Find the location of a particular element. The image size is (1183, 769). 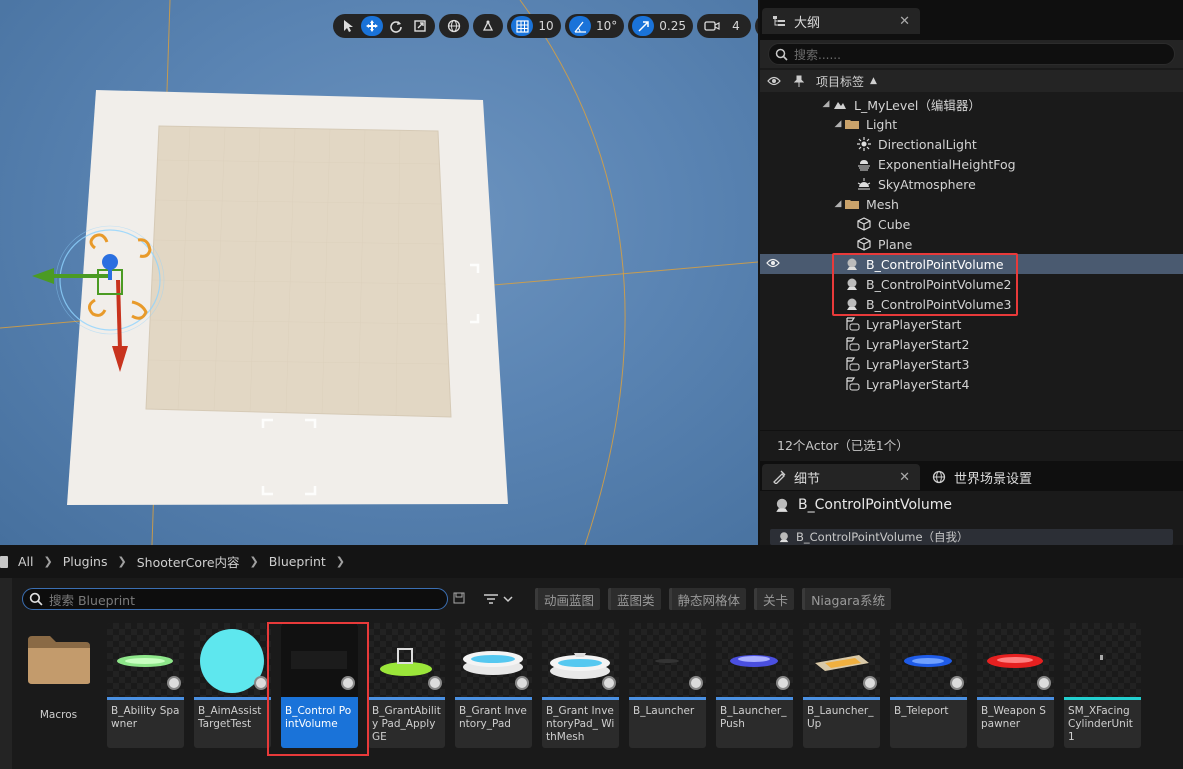

save-search-icon is located at coordinates (459, 599).